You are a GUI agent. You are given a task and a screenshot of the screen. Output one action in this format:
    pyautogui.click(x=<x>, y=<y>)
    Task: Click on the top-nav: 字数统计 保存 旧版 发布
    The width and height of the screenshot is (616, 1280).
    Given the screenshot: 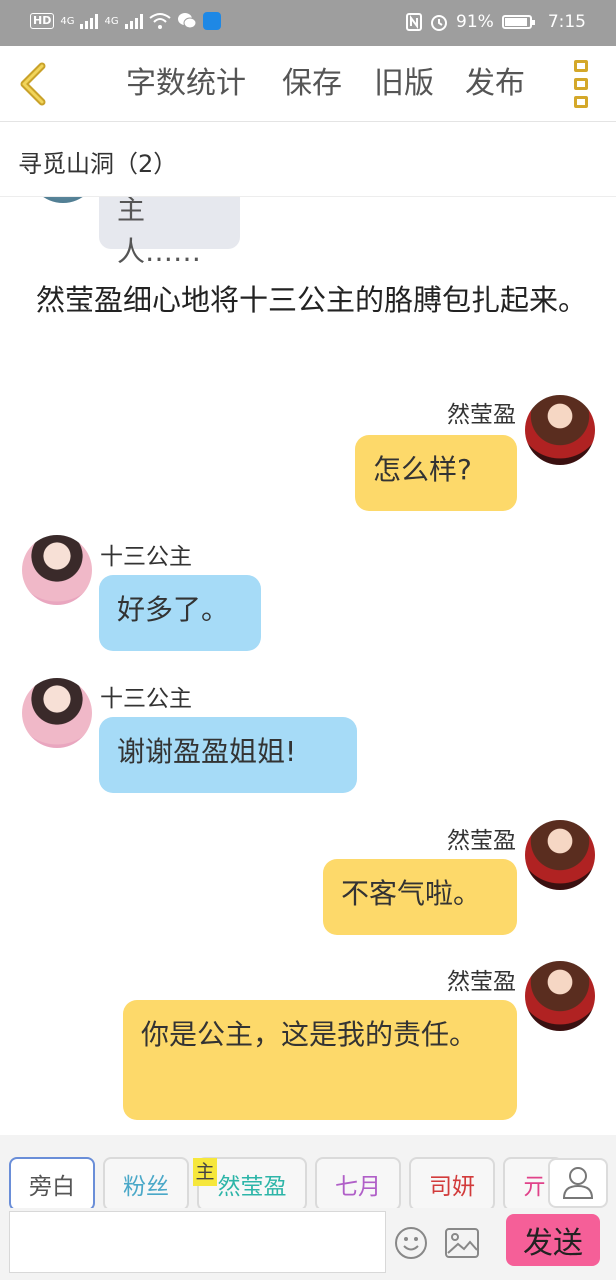 What is the action you would take?
    pyautogui.click(x=308, y=84)
    